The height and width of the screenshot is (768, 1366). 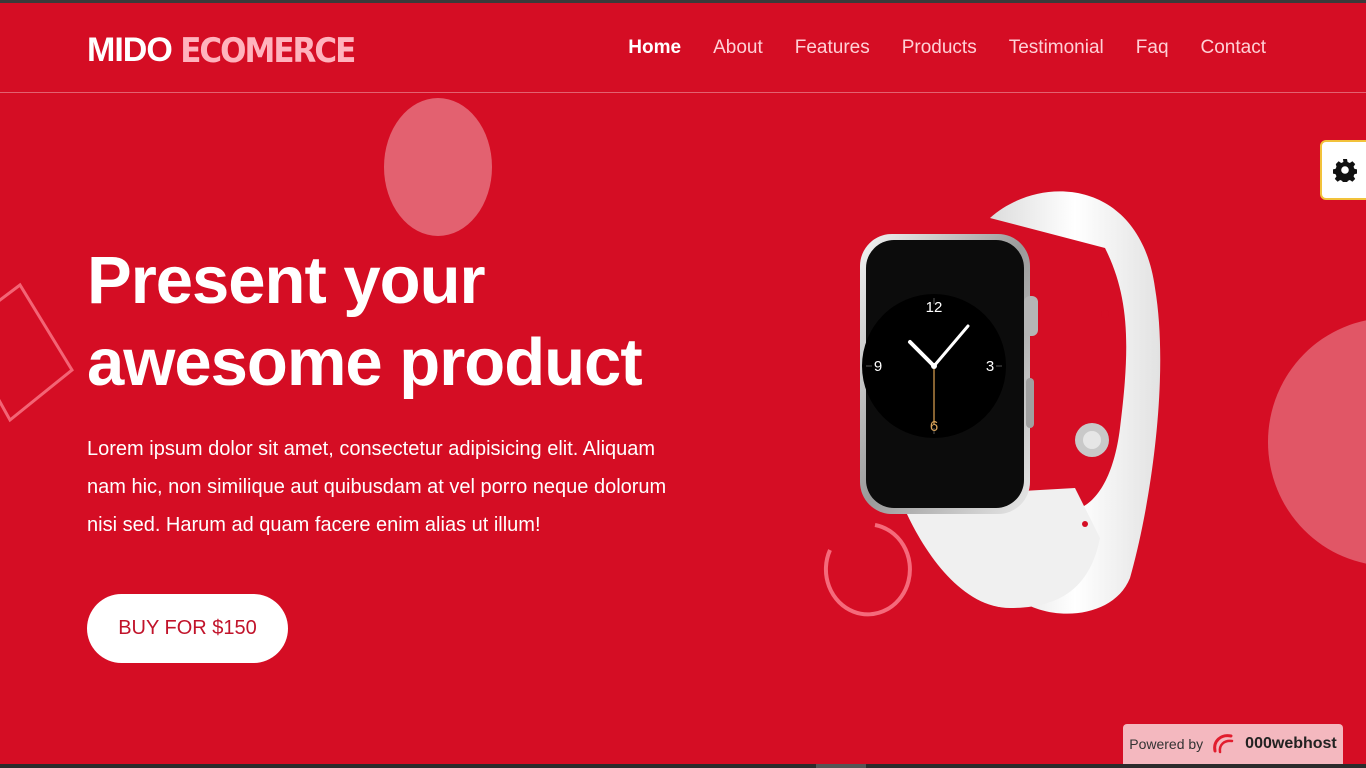 I want to click on powered-by-label: Powered by, so click(x=1166, y=744).